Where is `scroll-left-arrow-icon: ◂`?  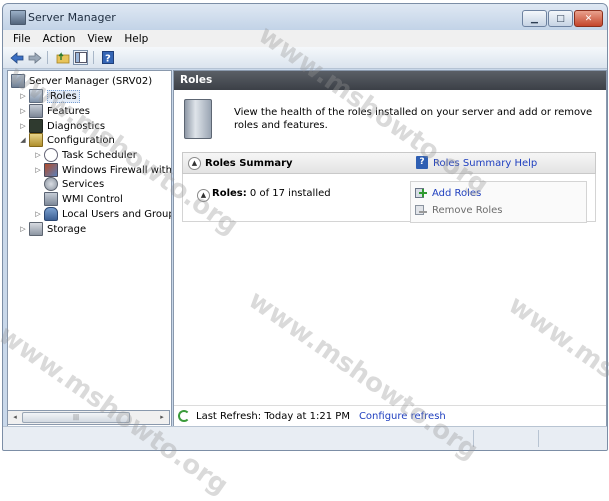
scroll-left-arrow-icon: ◂ is located at coordinates (15, 417).